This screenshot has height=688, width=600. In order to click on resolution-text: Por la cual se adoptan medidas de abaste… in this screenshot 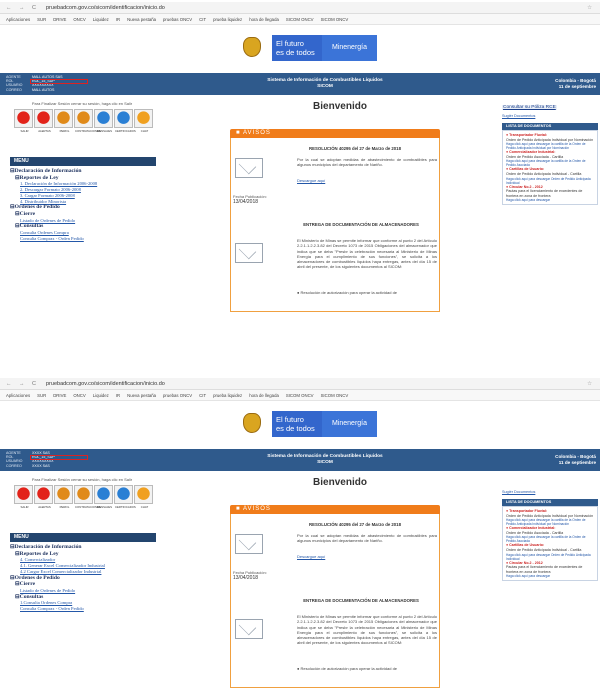, I will do `click(367, 538)`.